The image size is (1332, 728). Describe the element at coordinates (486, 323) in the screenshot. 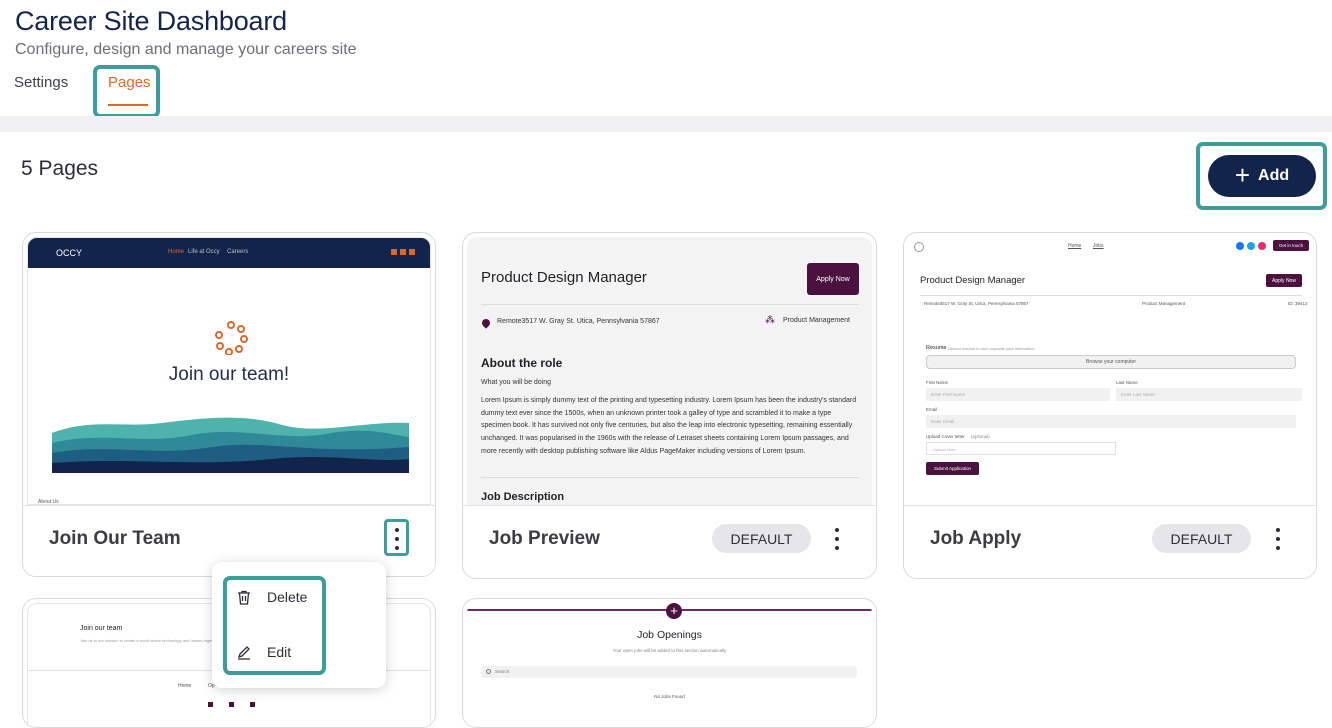

I see `location-pin-icon` at that location.